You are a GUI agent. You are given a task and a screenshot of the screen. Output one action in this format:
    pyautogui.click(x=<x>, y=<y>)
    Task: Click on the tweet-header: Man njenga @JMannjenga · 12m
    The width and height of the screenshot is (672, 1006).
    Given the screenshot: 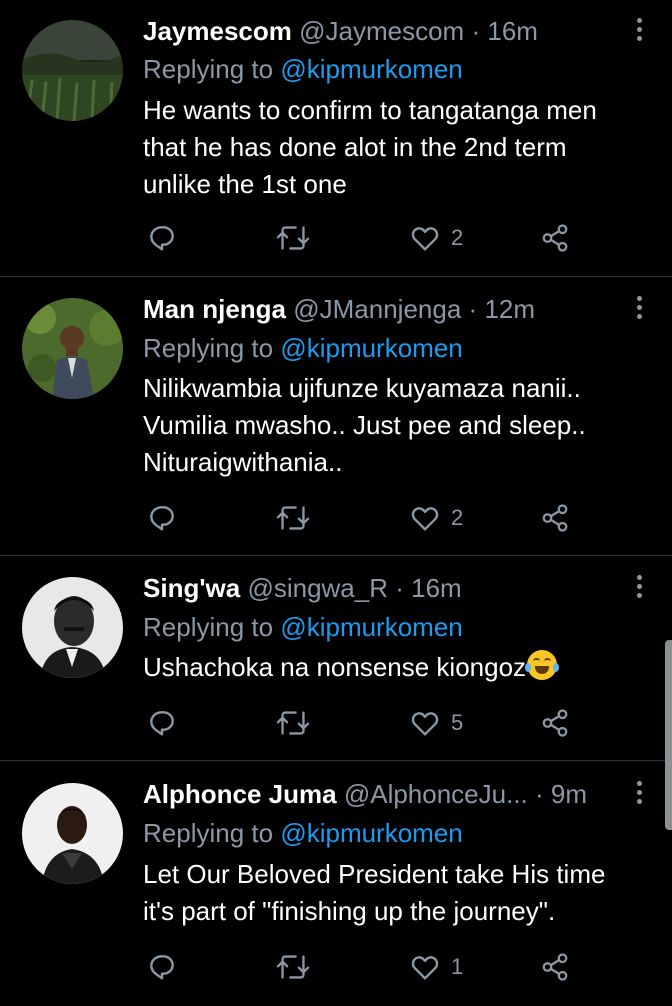 What is the action you would take?
    pyautogui.click(x=381, y=309)
    